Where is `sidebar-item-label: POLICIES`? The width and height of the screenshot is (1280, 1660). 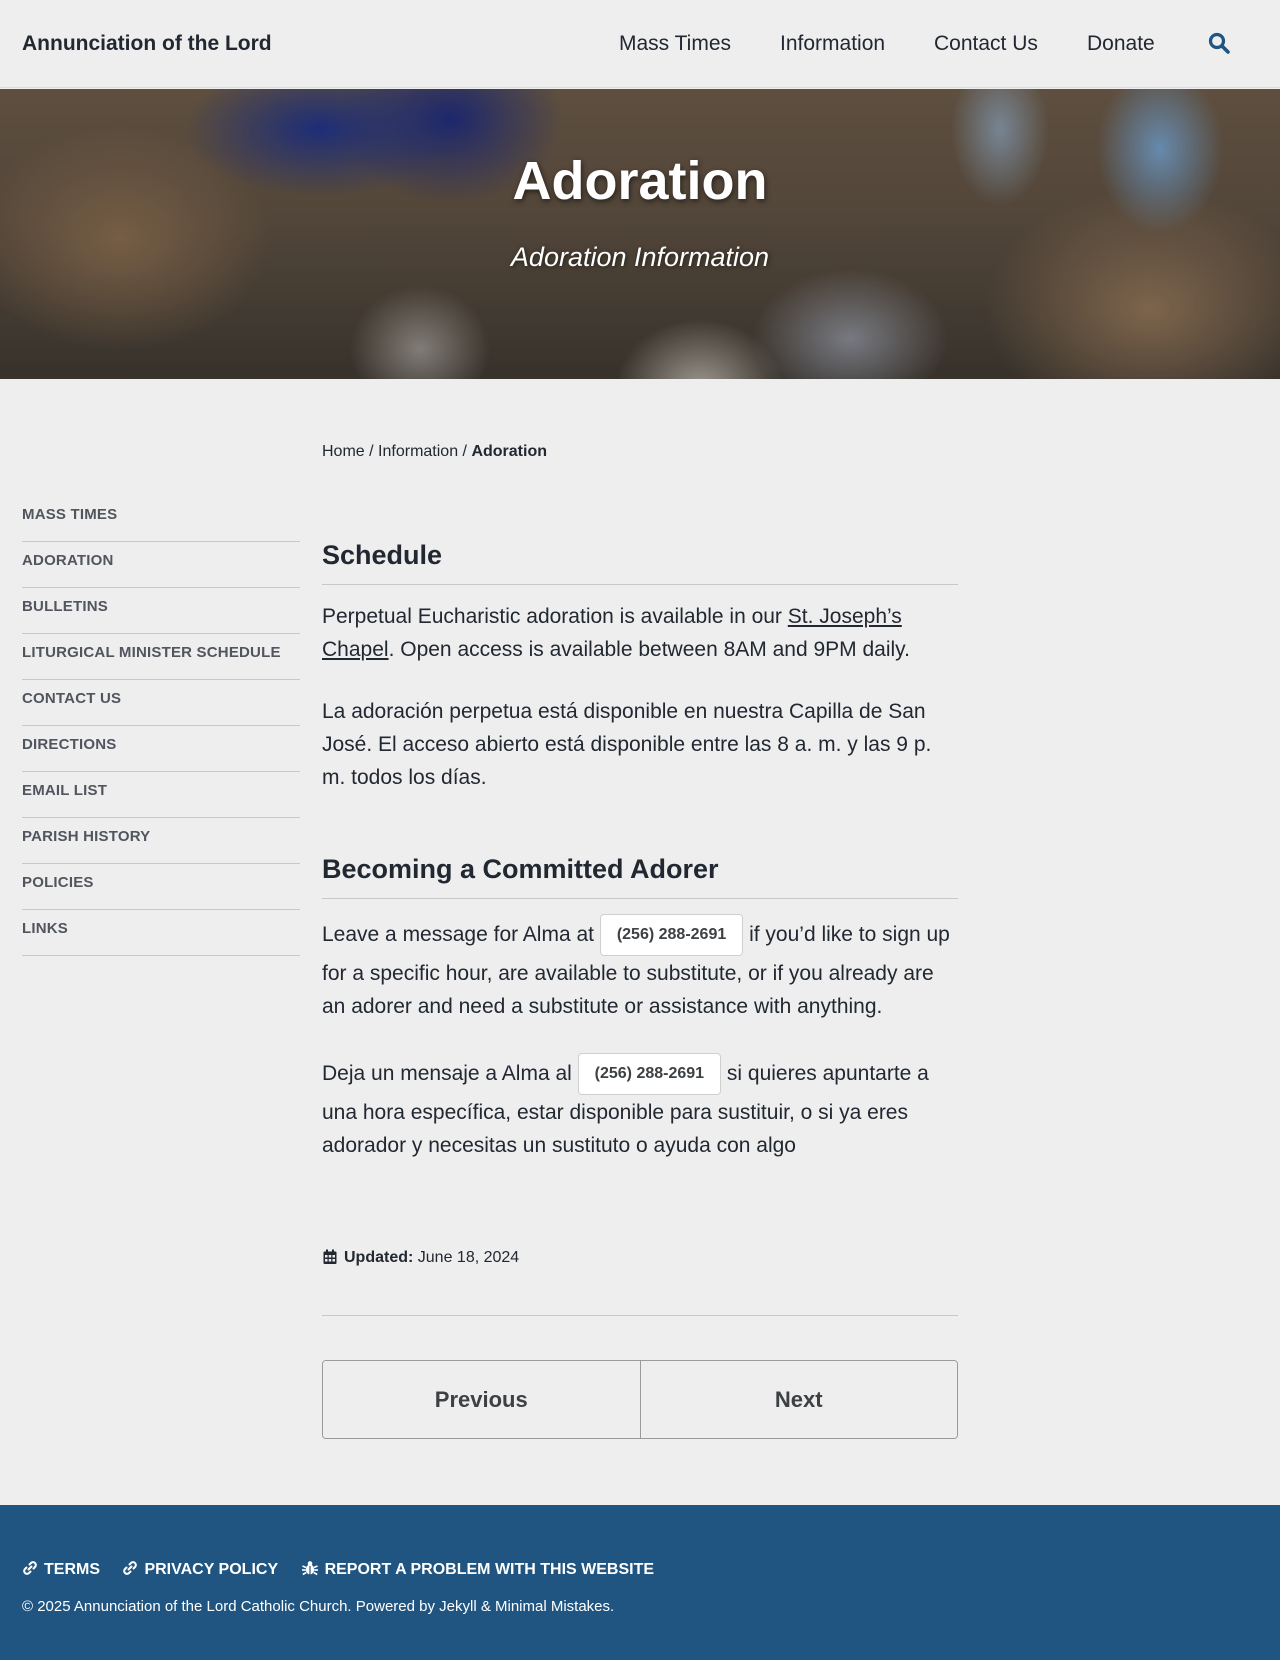
sidebar-item-label: POLICIES is located at coordinates (58, 882).